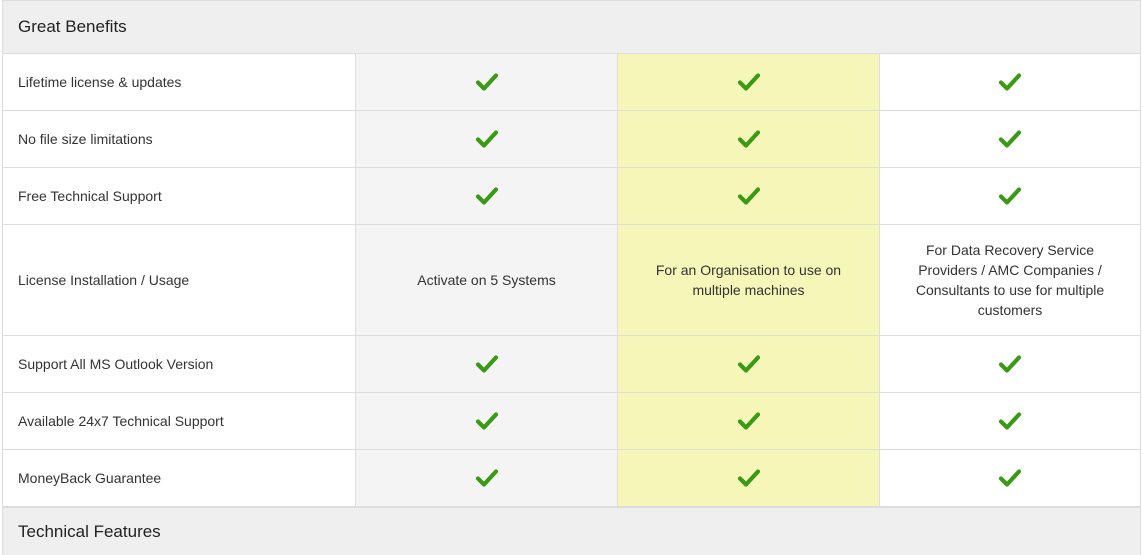 The height and width of the screenshot is (555, 1143). What do you see at coordinates (179, 421) in the screenshot?
I see `feature-label: Available 24x7 Technical Support` at bounding box center [179, 421].